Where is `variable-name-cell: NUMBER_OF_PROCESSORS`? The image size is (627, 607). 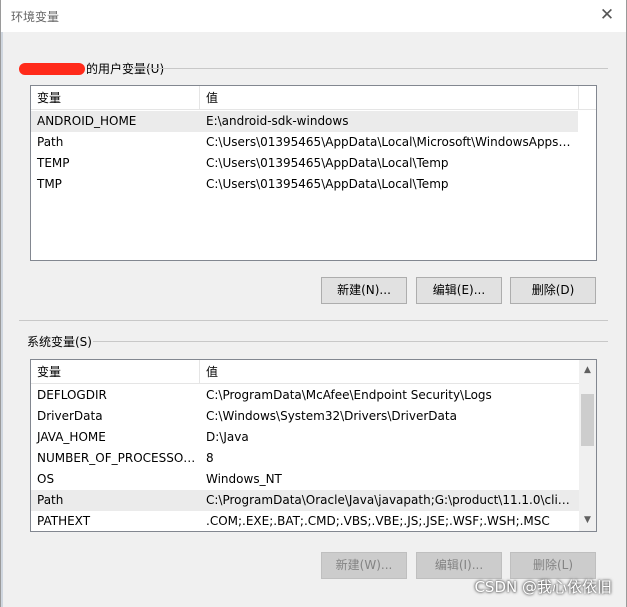
variable-name-cell: NUMBER_OF_PROCESSORS is located at coordinates (118, 458).